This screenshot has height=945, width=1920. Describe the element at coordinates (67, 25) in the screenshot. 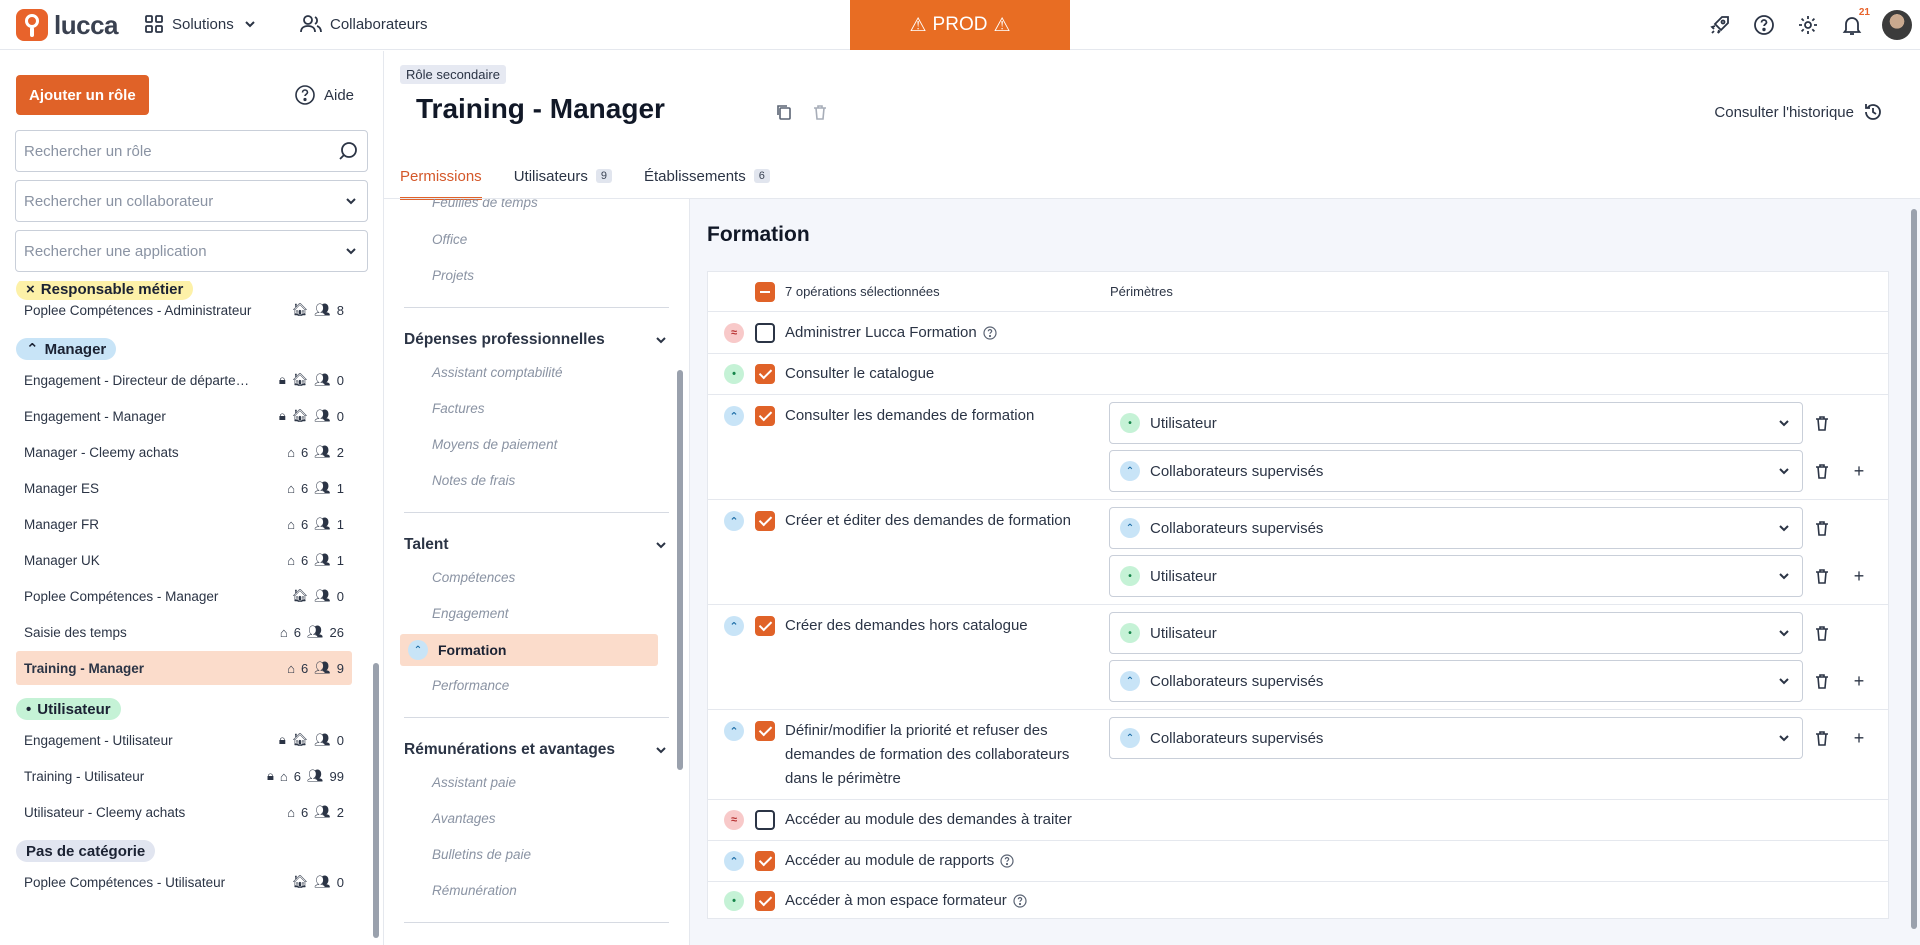

I see `lucca-logo: lucca` at that location.